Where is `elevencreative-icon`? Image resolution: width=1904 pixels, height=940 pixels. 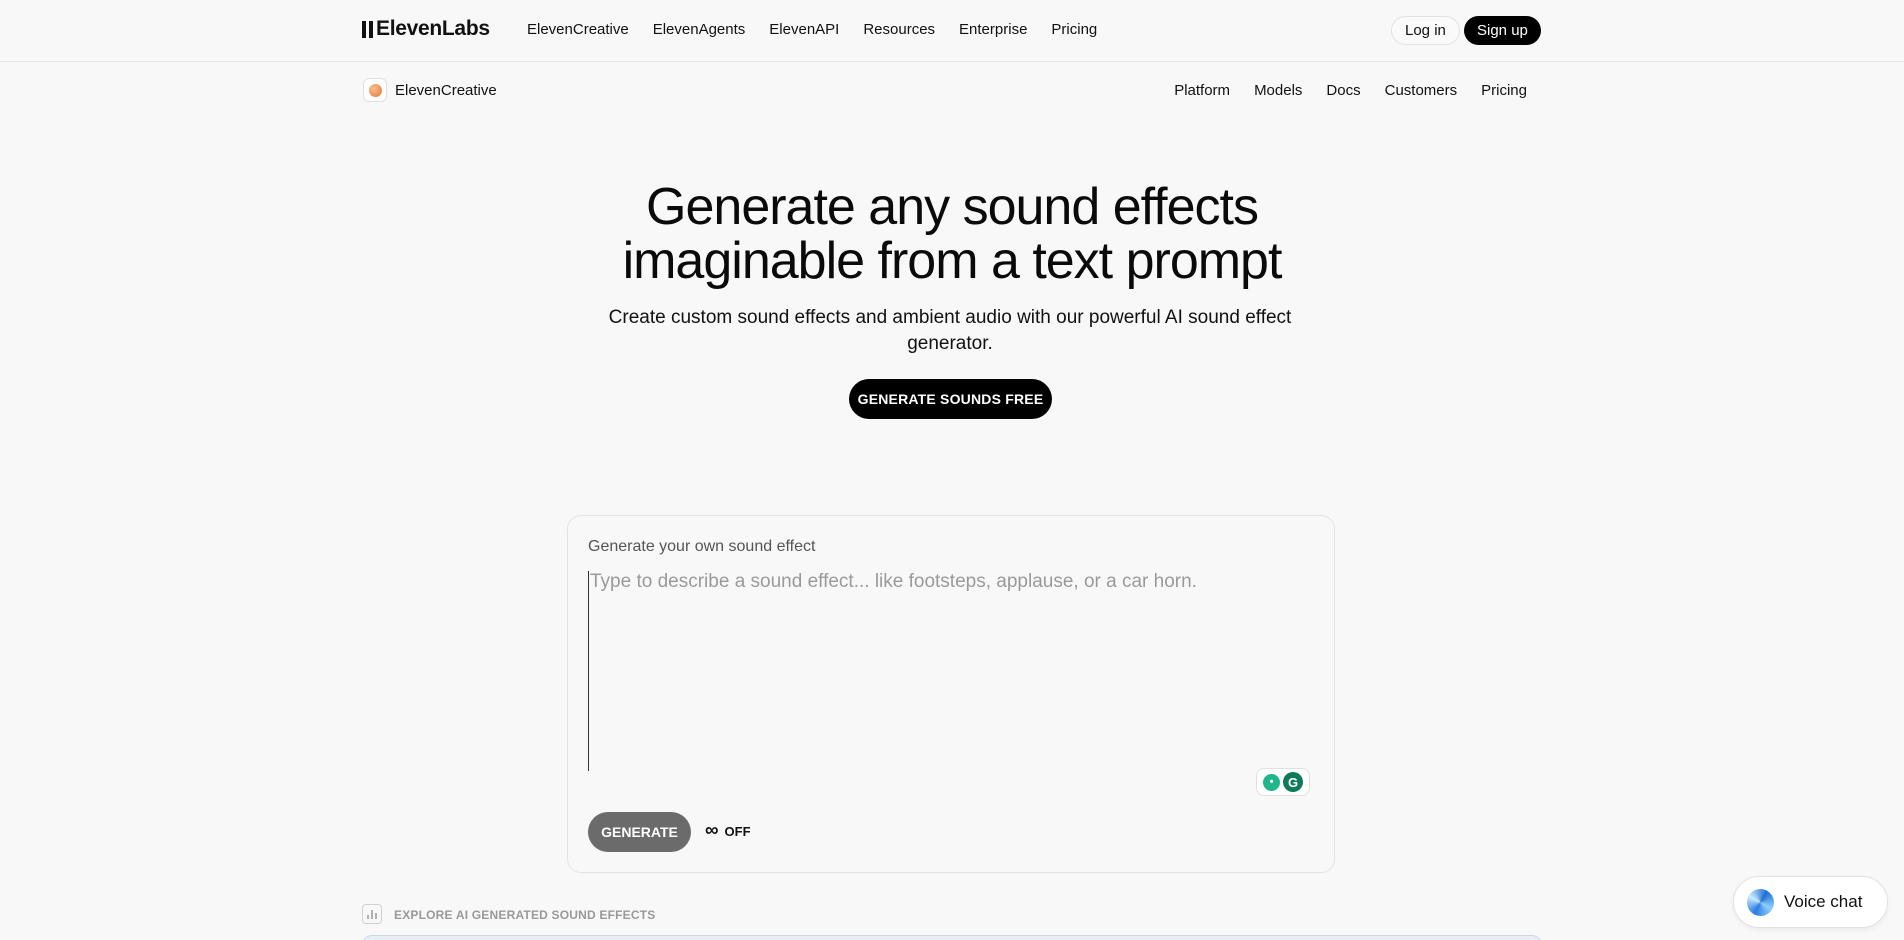
elevencreative-icon is located at coordinates (375, 90).